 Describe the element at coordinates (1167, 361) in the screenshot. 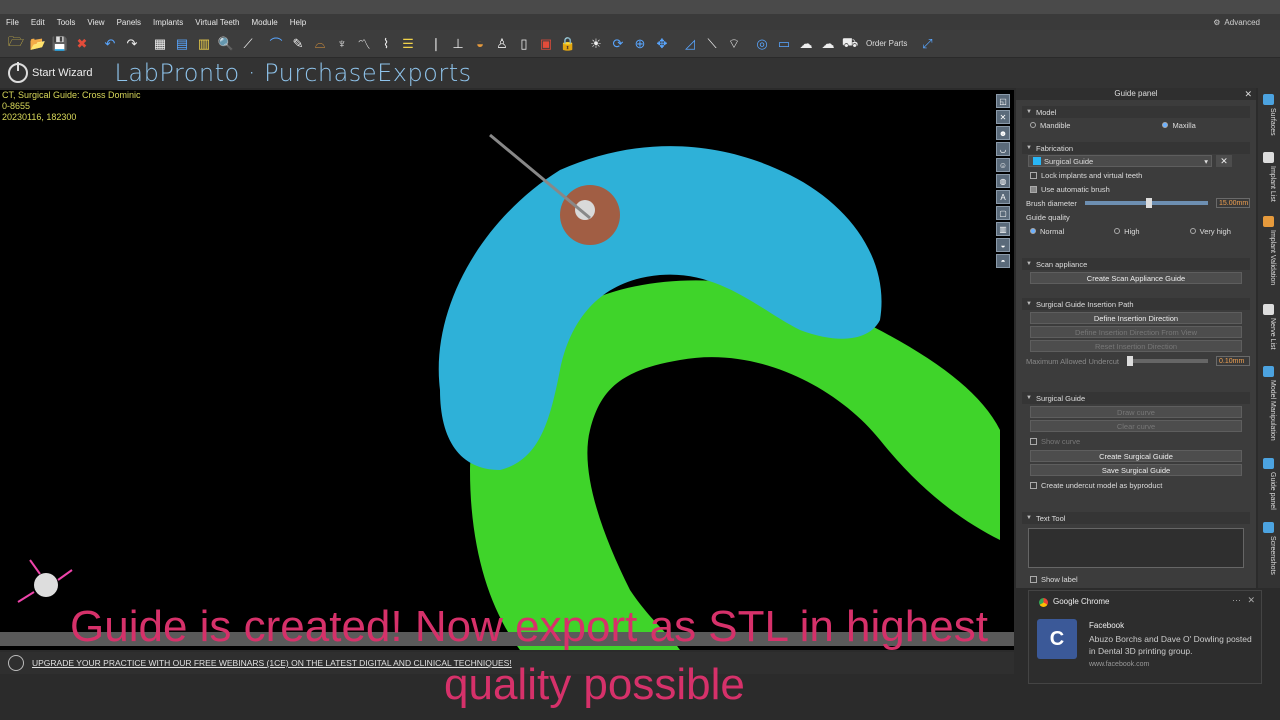

I see `undercut-slider` at that location.